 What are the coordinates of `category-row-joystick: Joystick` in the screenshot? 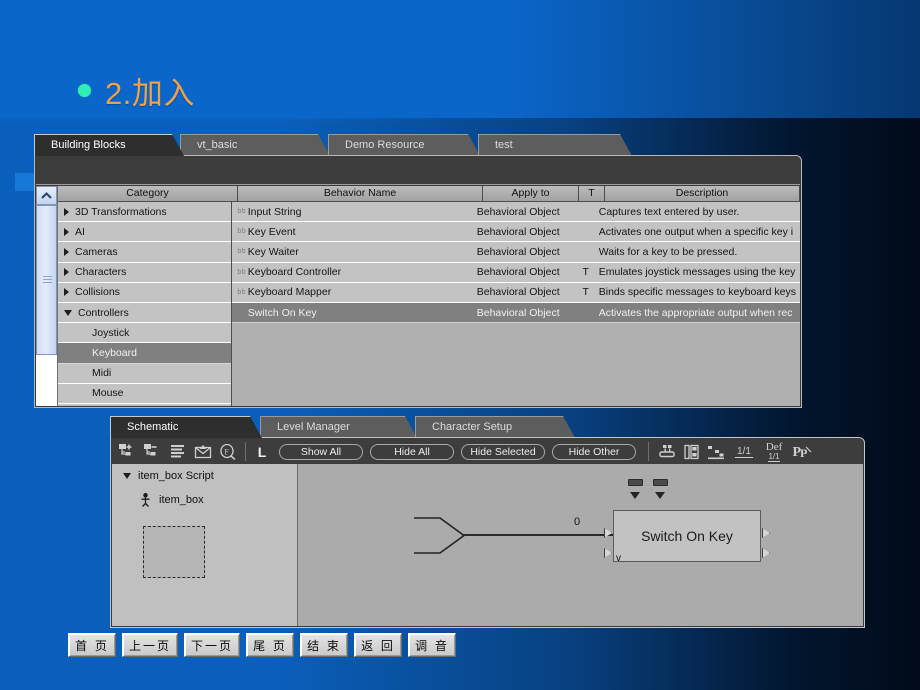 It's located at (144, 333).